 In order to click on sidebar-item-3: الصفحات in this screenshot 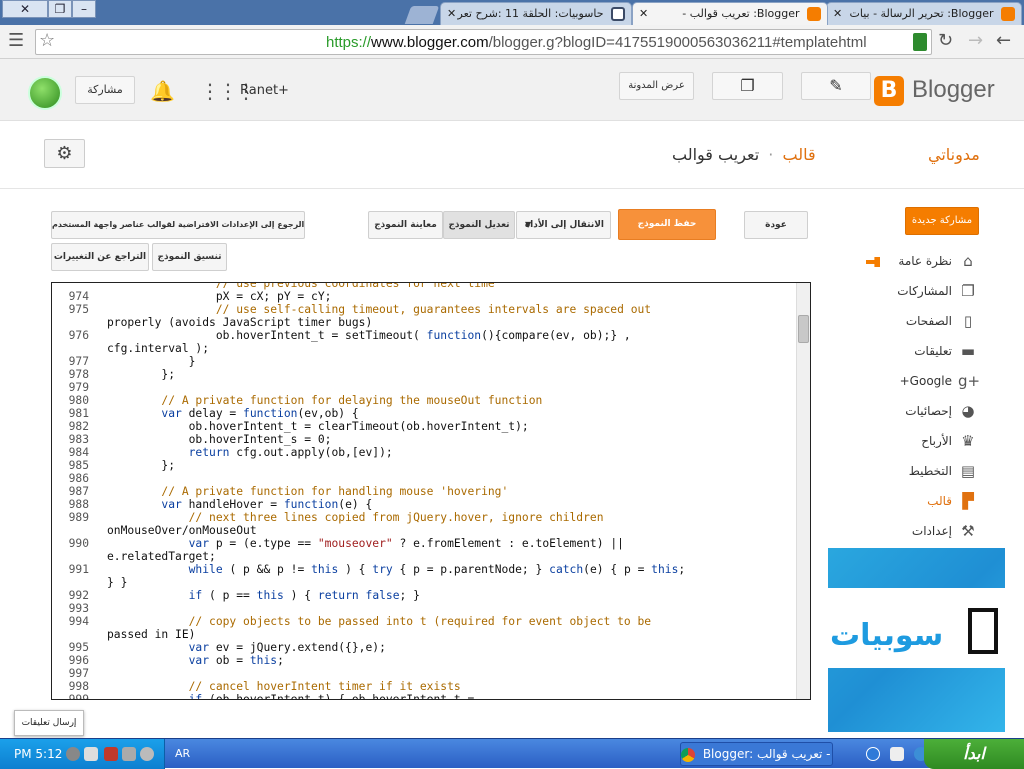, I will do `click(929, 321)`.